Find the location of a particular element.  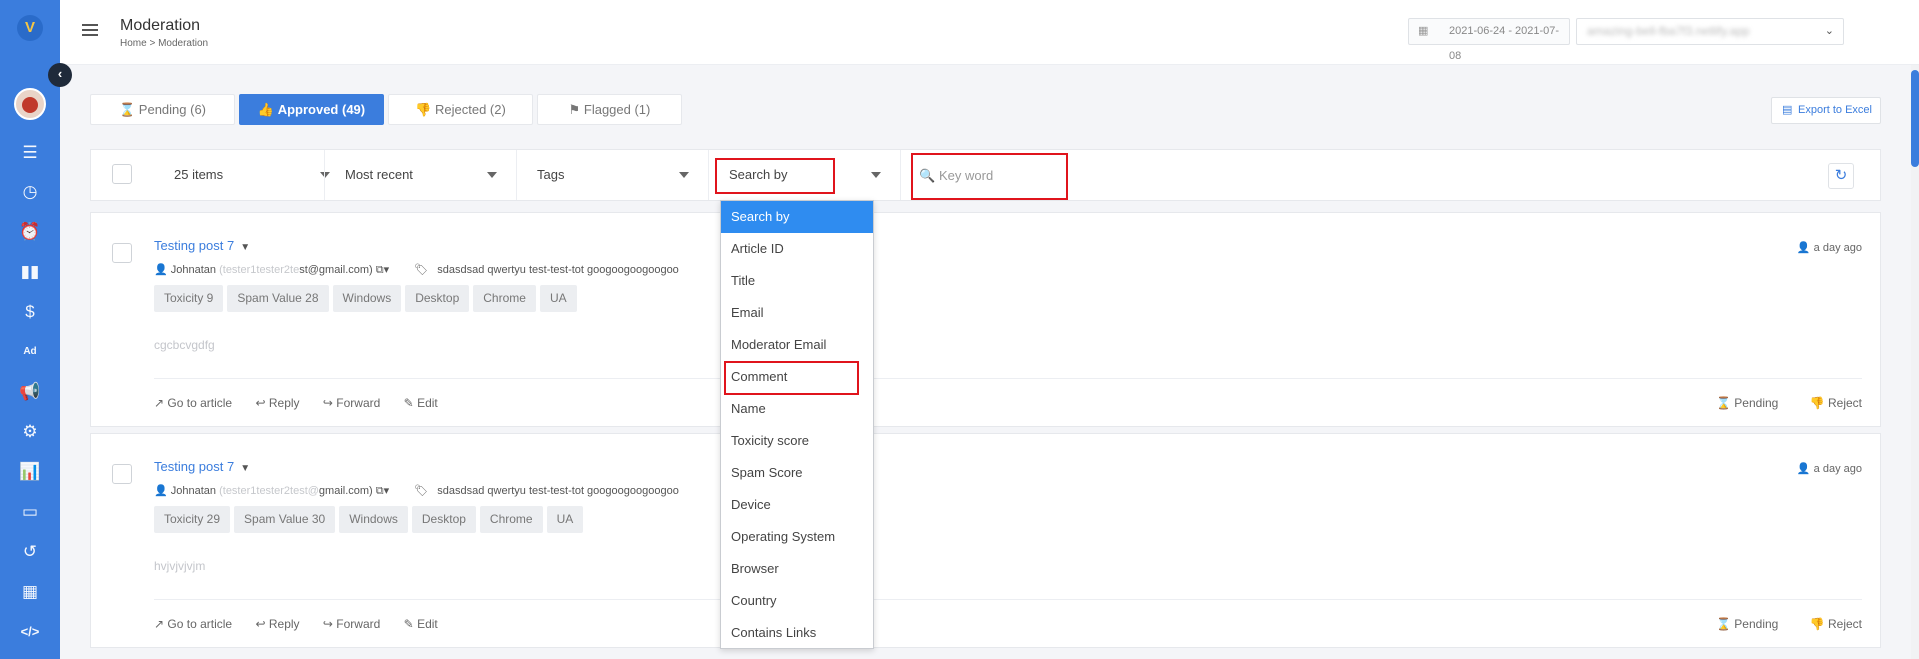

date-range-picker: ▦ 2021-06-24 - 2021-07-08 is located at coordinates (1489, 40).